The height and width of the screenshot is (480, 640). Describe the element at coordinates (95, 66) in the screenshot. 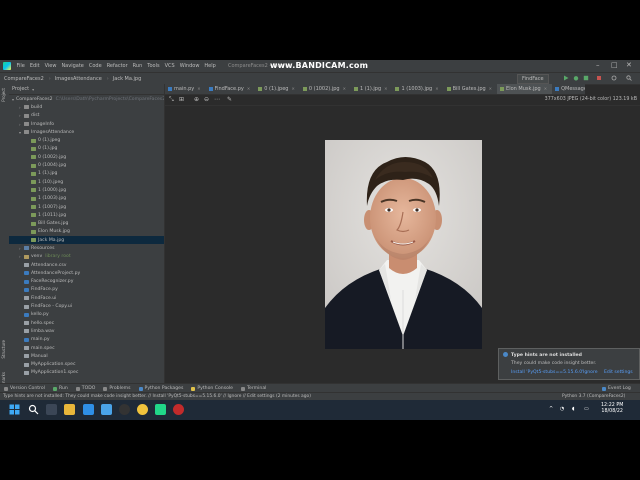

I see `menu-code: Code` at that location.